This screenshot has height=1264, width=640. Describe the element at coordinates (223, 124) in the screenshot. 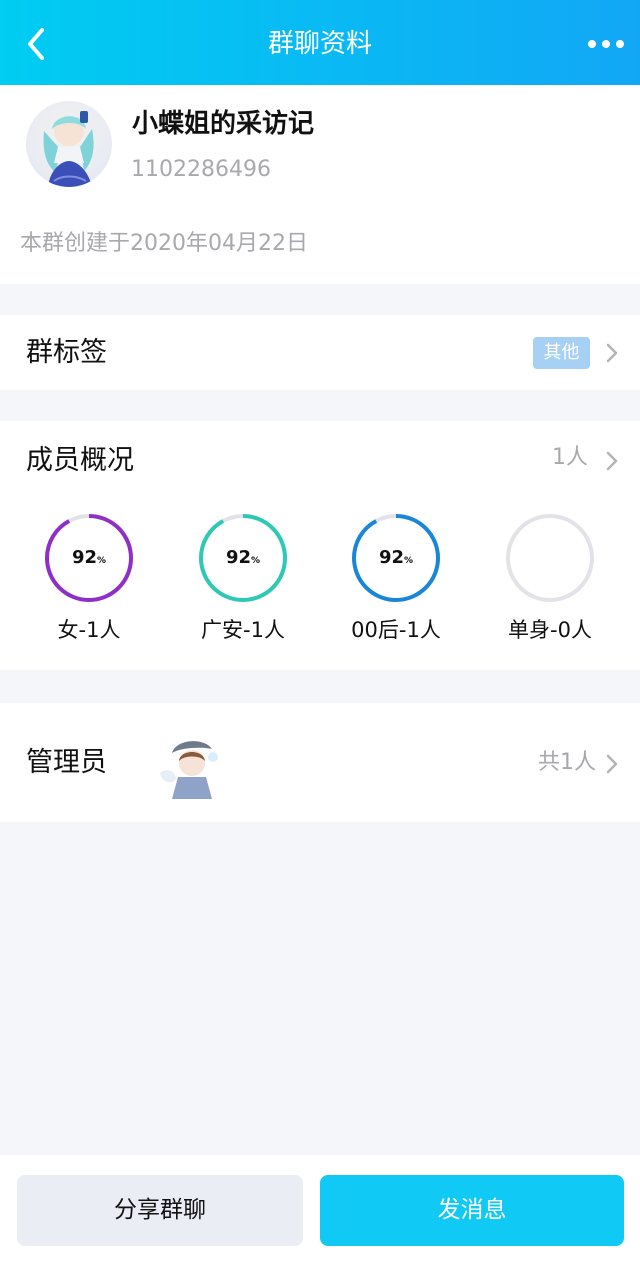

I see `group-name: 小蝶姐的采访记` at that location.